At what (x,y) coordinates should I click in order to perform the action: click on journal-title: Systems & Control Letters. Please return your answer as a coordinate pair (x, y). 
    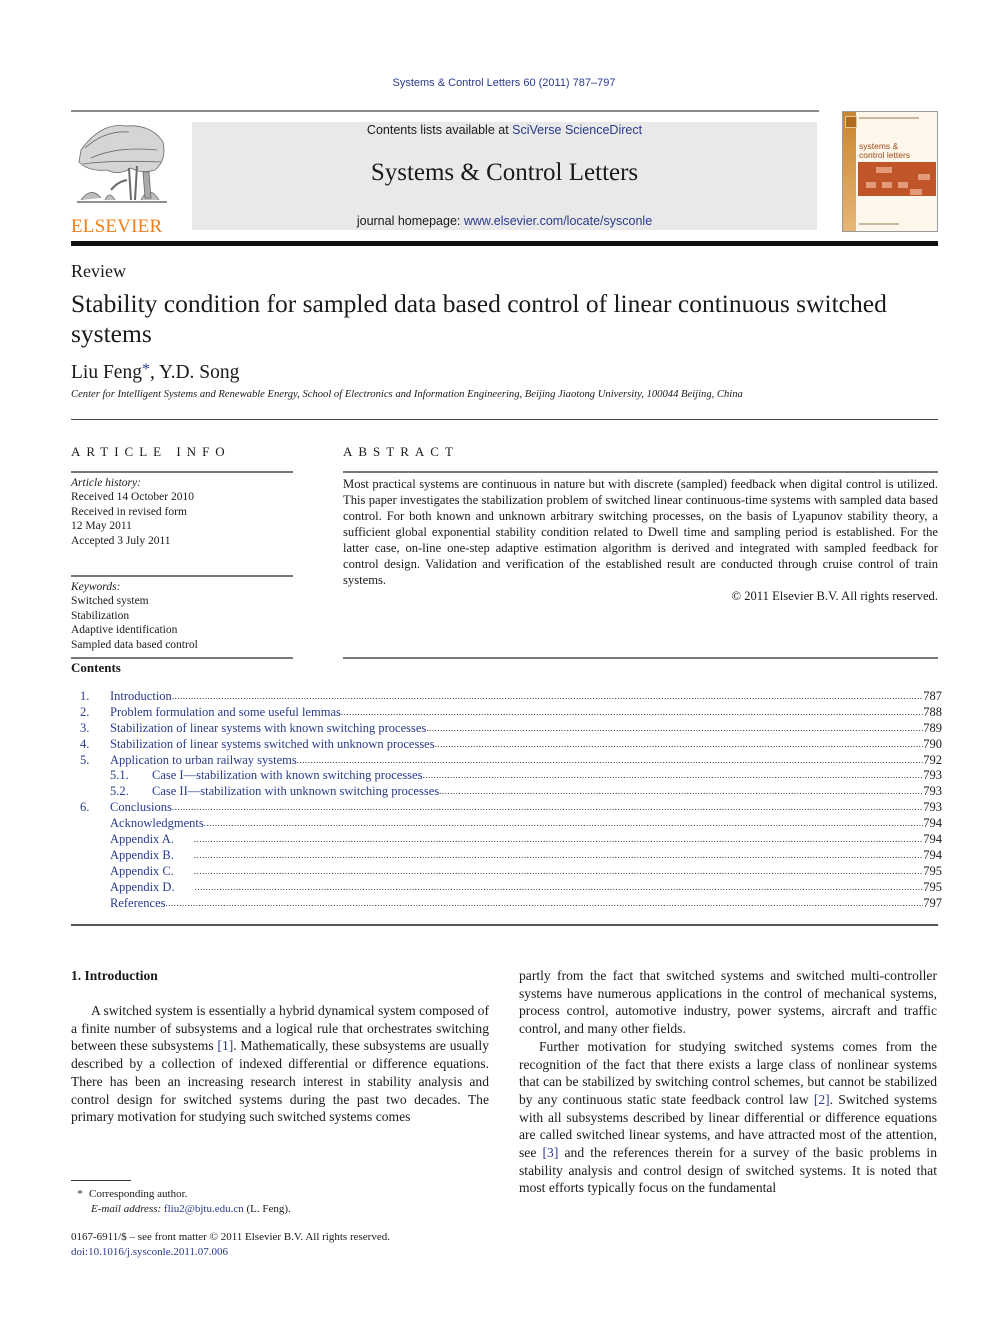
    Looking at the image, I should click on (504, 172).